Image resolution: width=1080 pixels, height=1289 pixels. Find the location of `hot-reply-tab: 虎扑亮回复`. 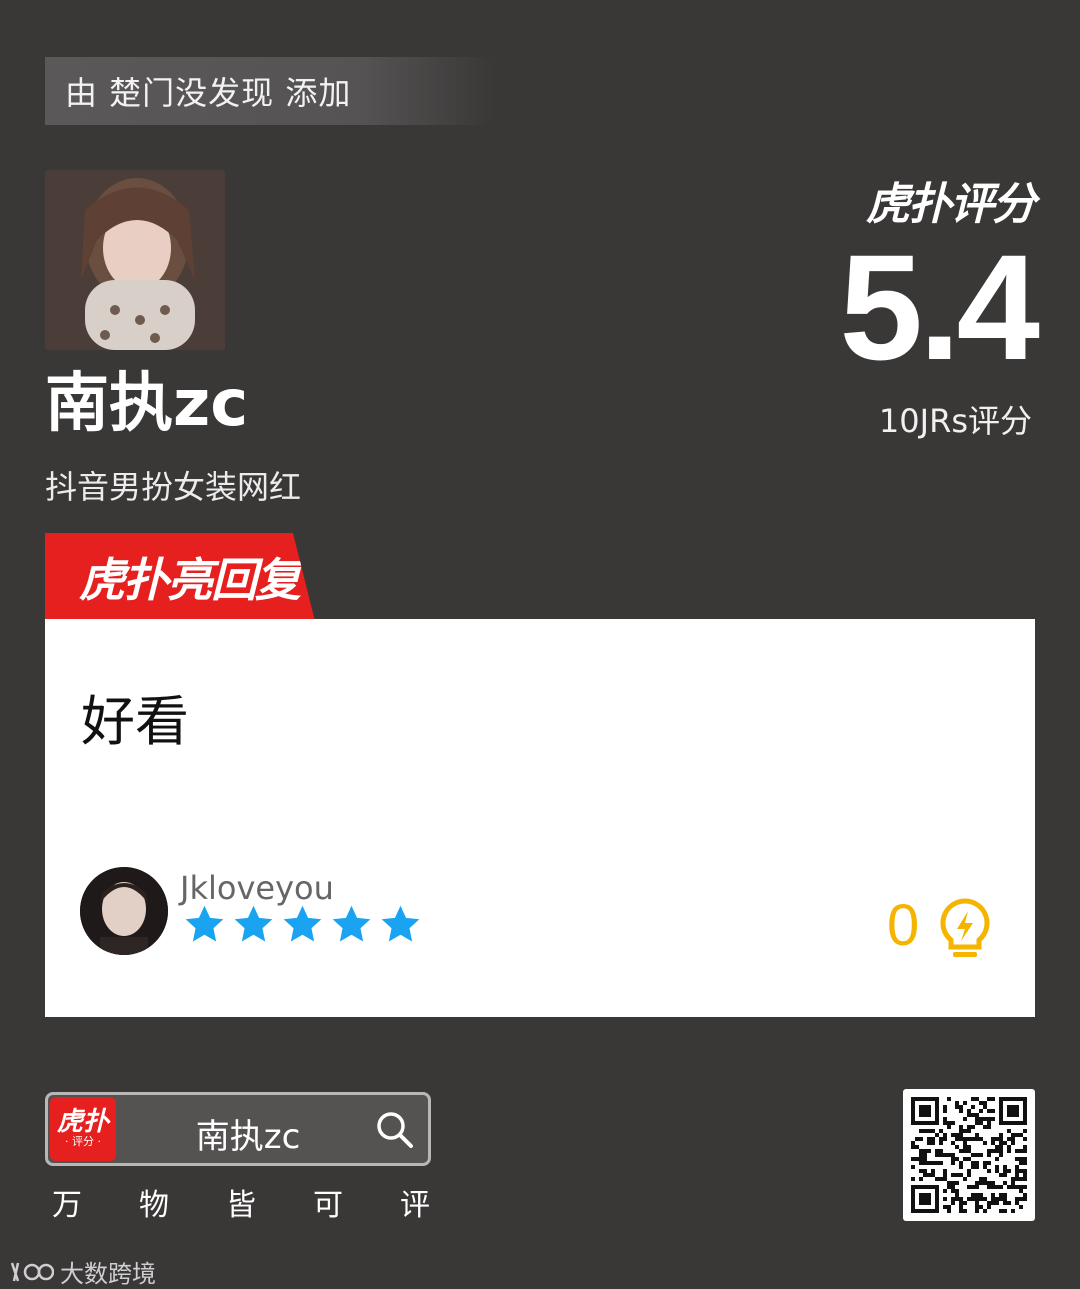

hot-reply-tab: 虎扑亮回复 is located at coordinates (180, 577).